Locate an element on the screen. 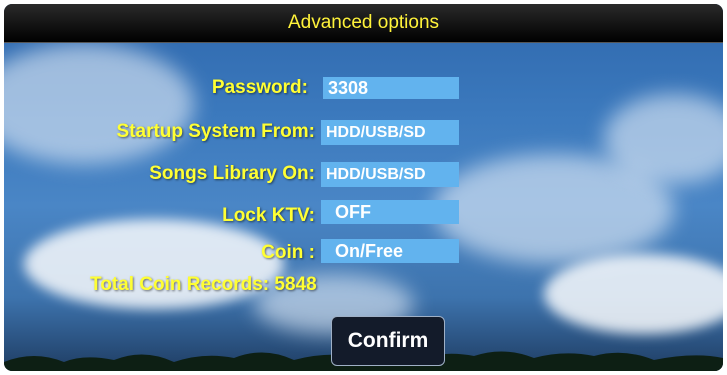 The image size is (727, 375). startup-system-field: HDD/USB/SD is located at coordinates (390, 132).